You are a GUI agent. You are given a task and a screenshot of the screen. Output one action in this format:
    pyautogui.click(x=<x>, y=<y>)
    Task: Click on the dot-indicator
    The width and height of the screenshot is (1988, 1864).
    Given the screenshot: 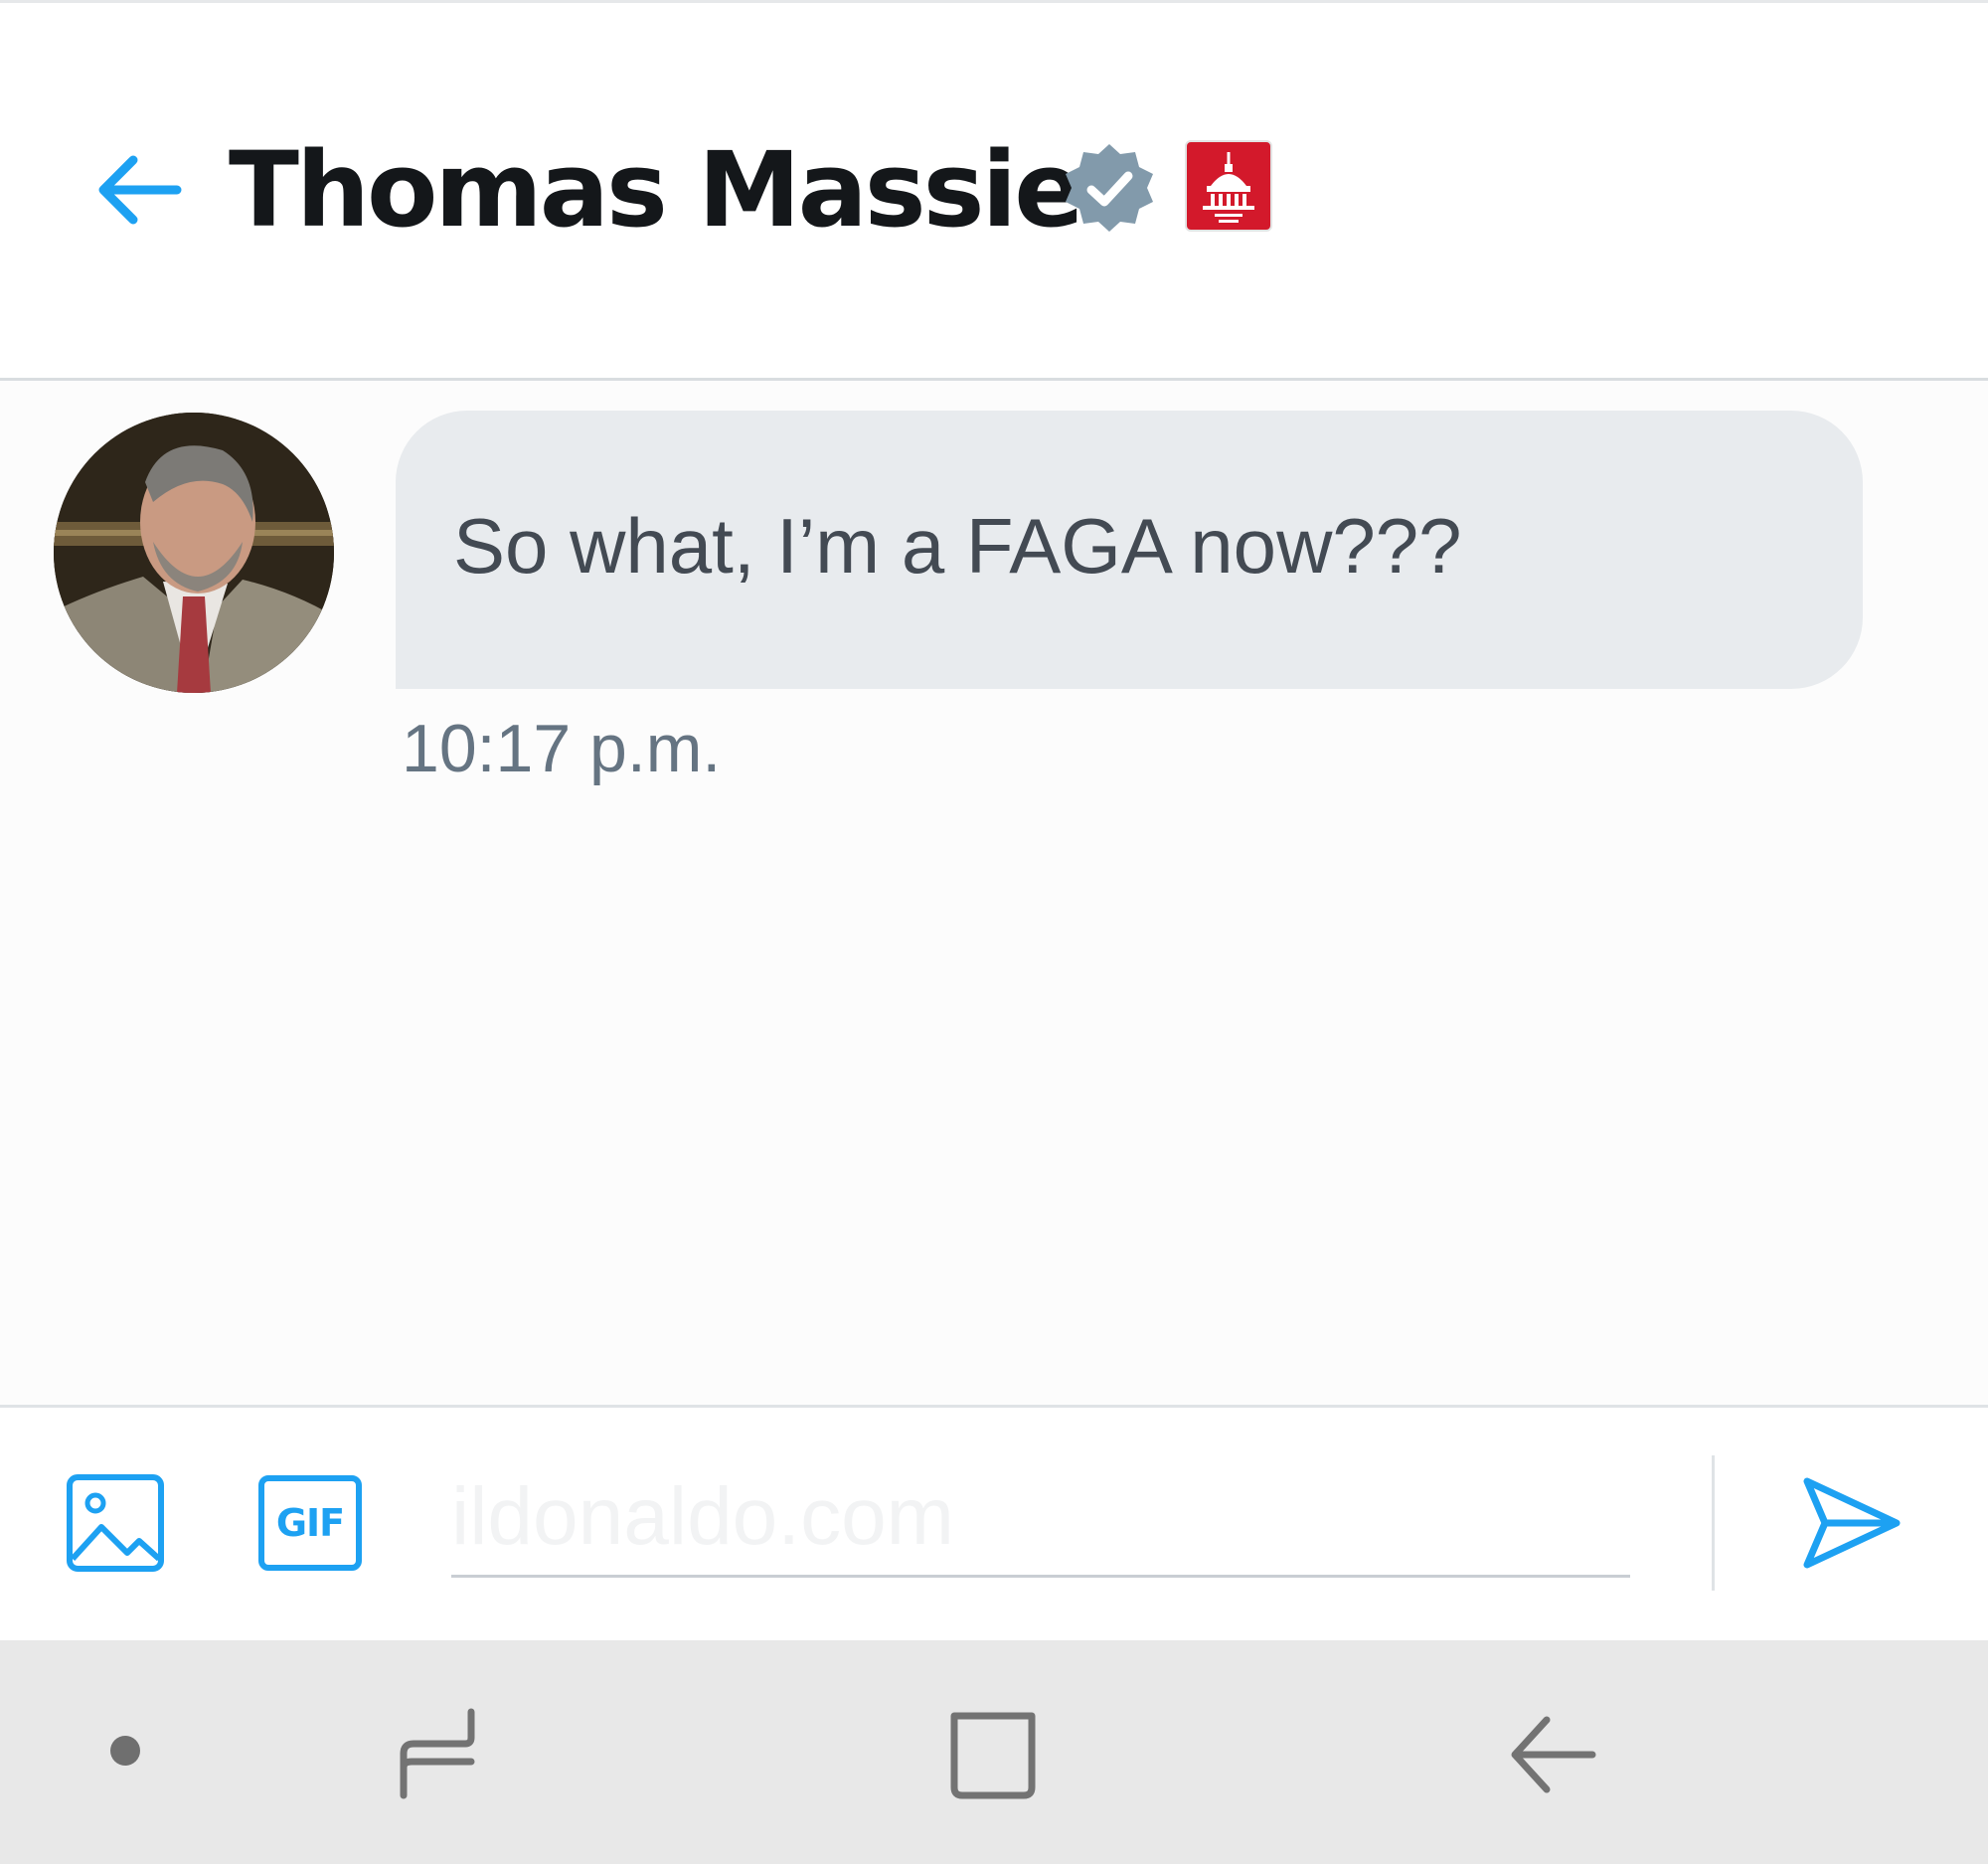 What is the action you would take?
    pyautogui.click(x=125, y=1751)
    